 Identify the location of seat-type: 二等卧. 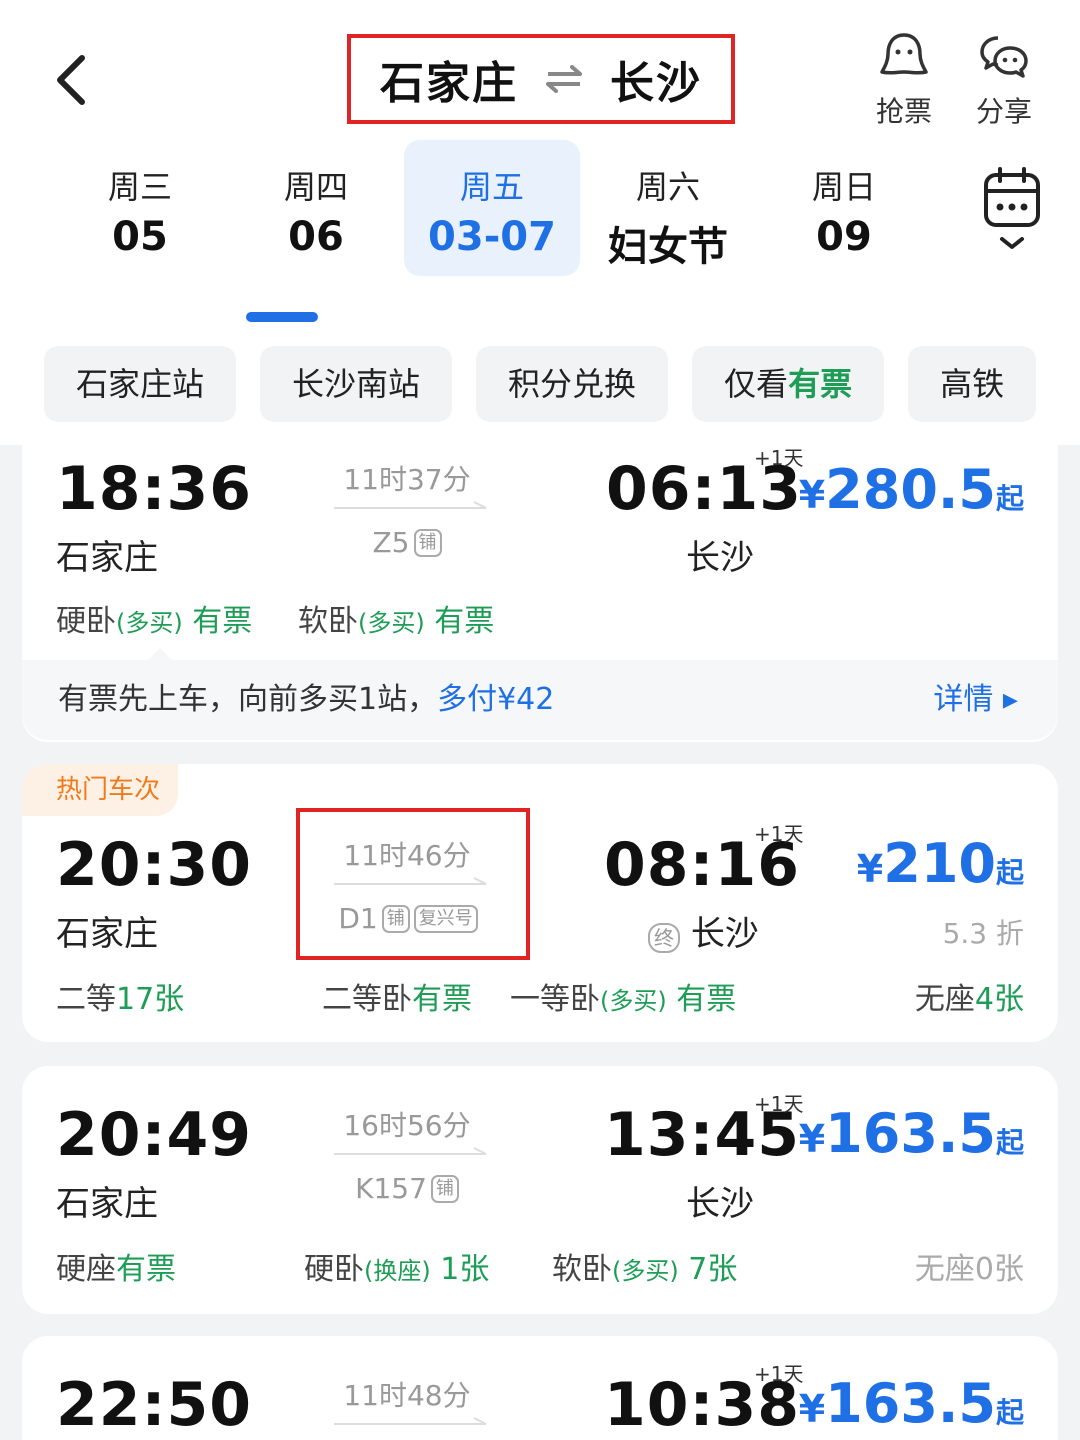
(367, 999).